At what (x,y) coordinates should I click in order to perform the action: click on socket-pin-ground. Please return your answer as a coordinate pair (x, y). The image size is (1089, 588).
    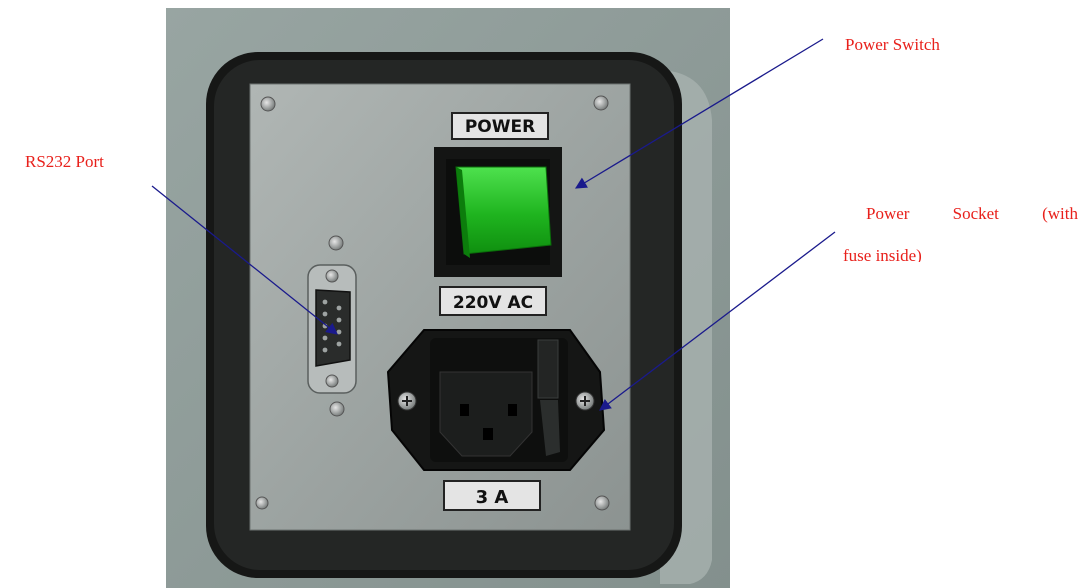
    Looking at the image, I should click on (488, 434).